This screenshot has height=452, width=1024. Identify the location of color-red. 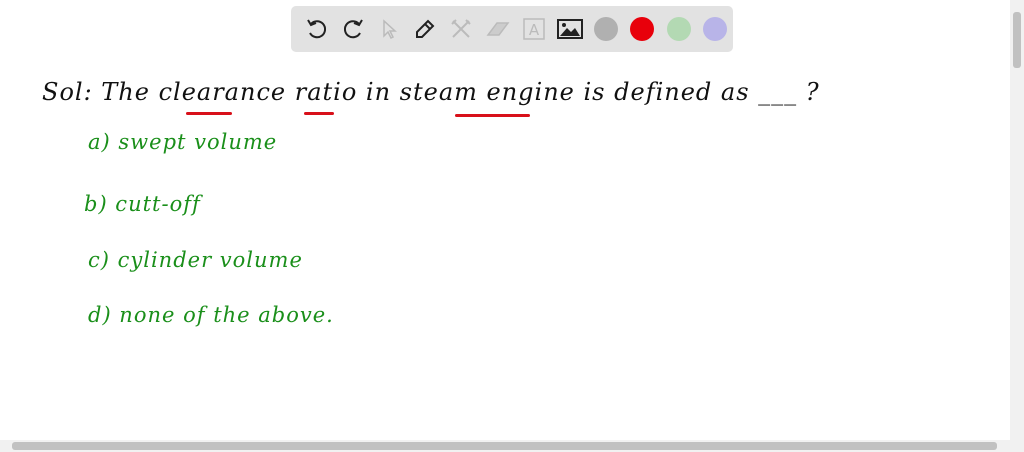
(643, 29).